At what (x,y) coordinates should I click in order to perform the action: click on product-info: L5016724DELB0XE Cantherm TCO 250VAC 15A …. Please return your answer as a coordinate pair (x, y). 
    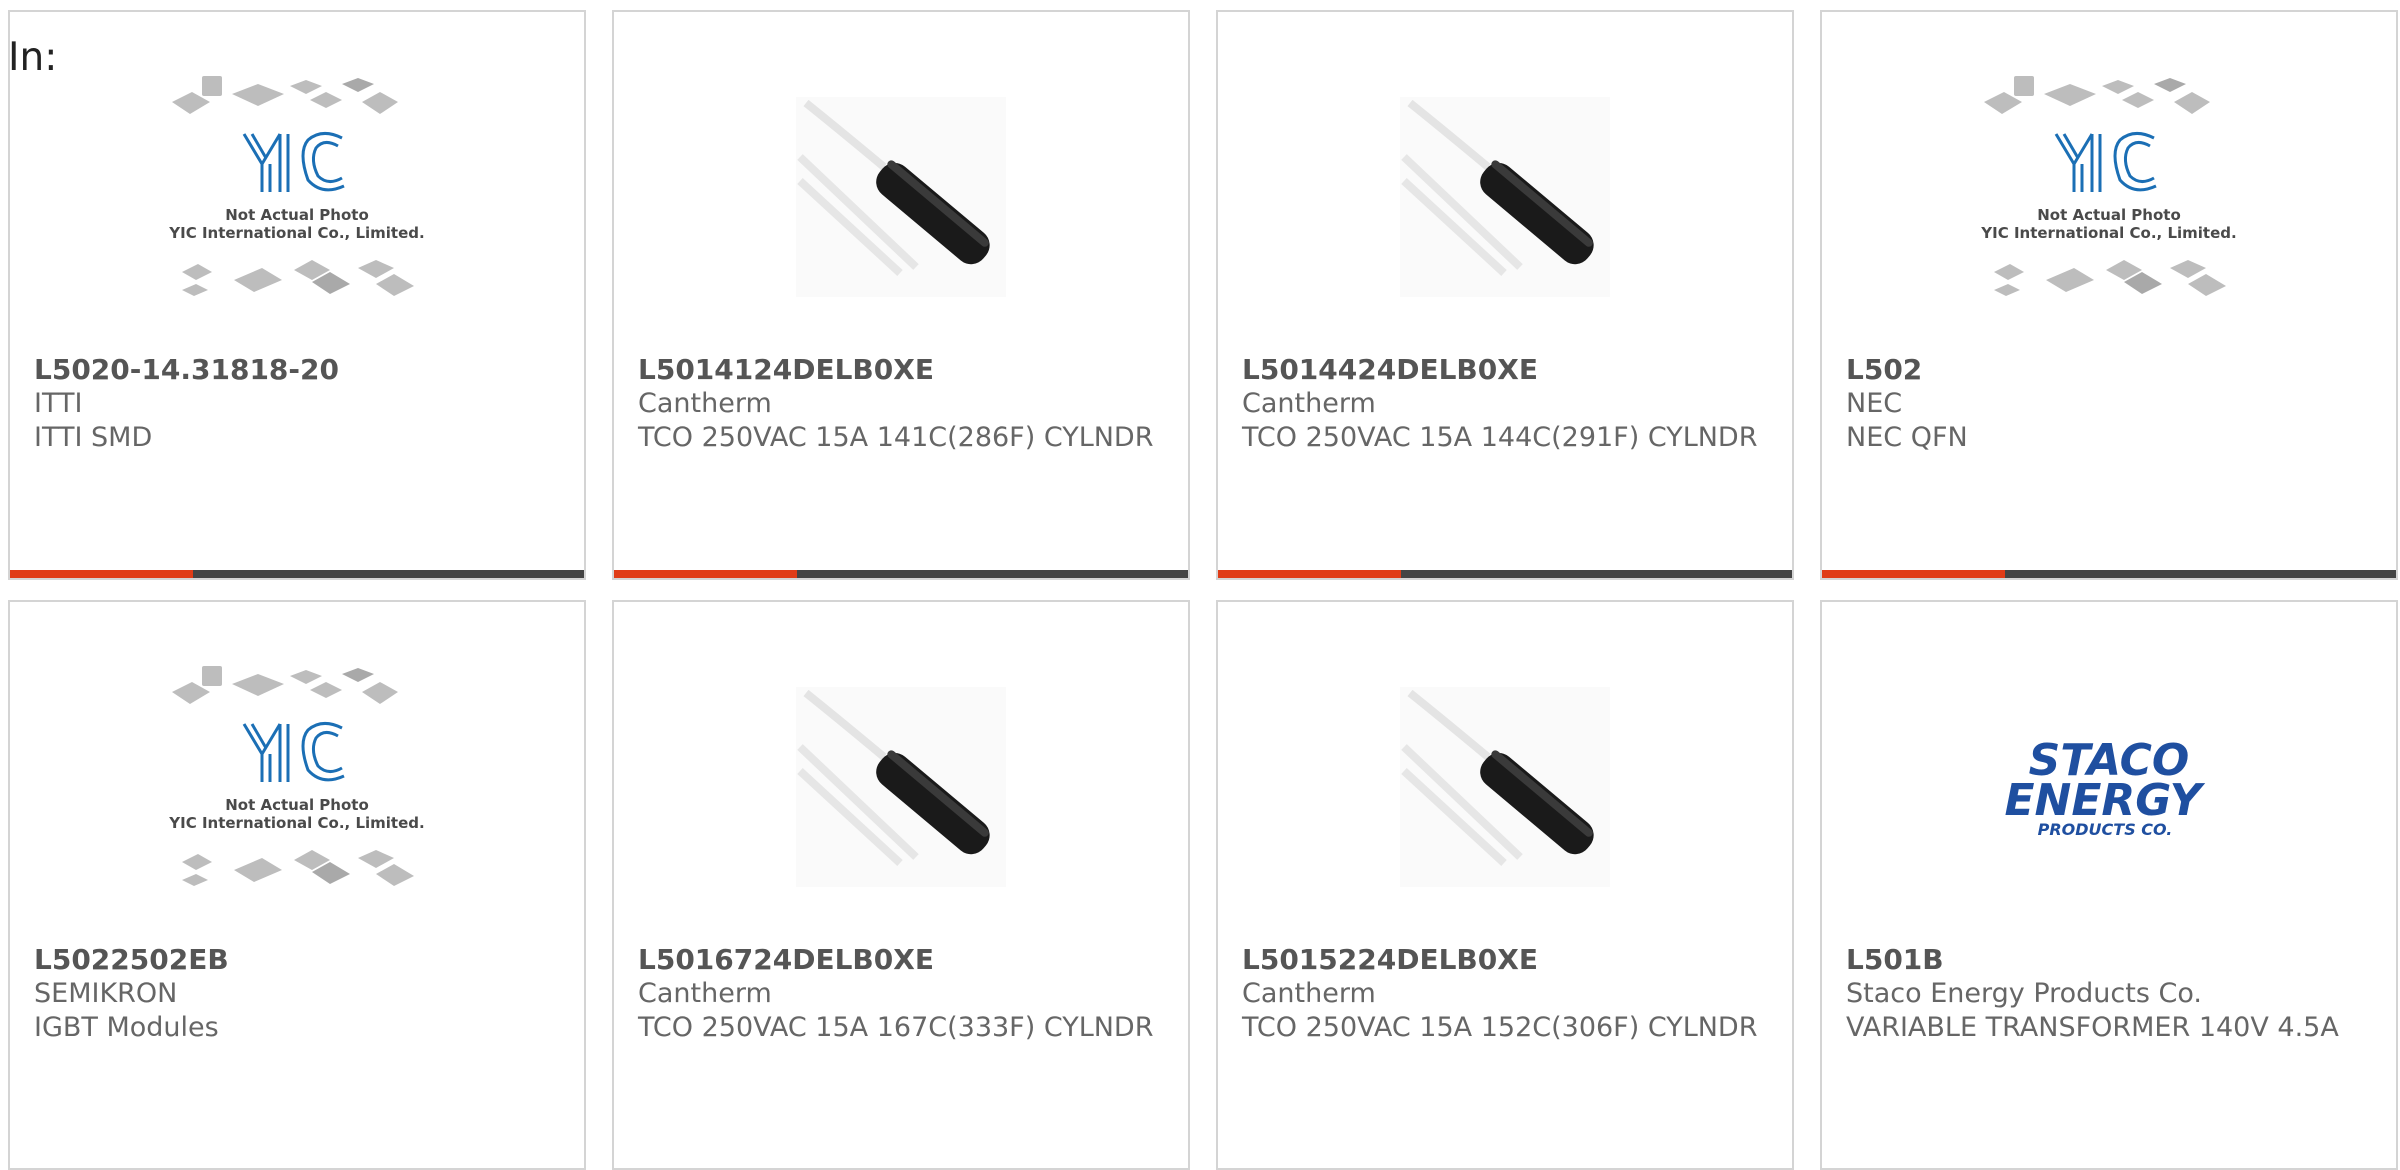
    Looking at the image, I should click on (903, 994).